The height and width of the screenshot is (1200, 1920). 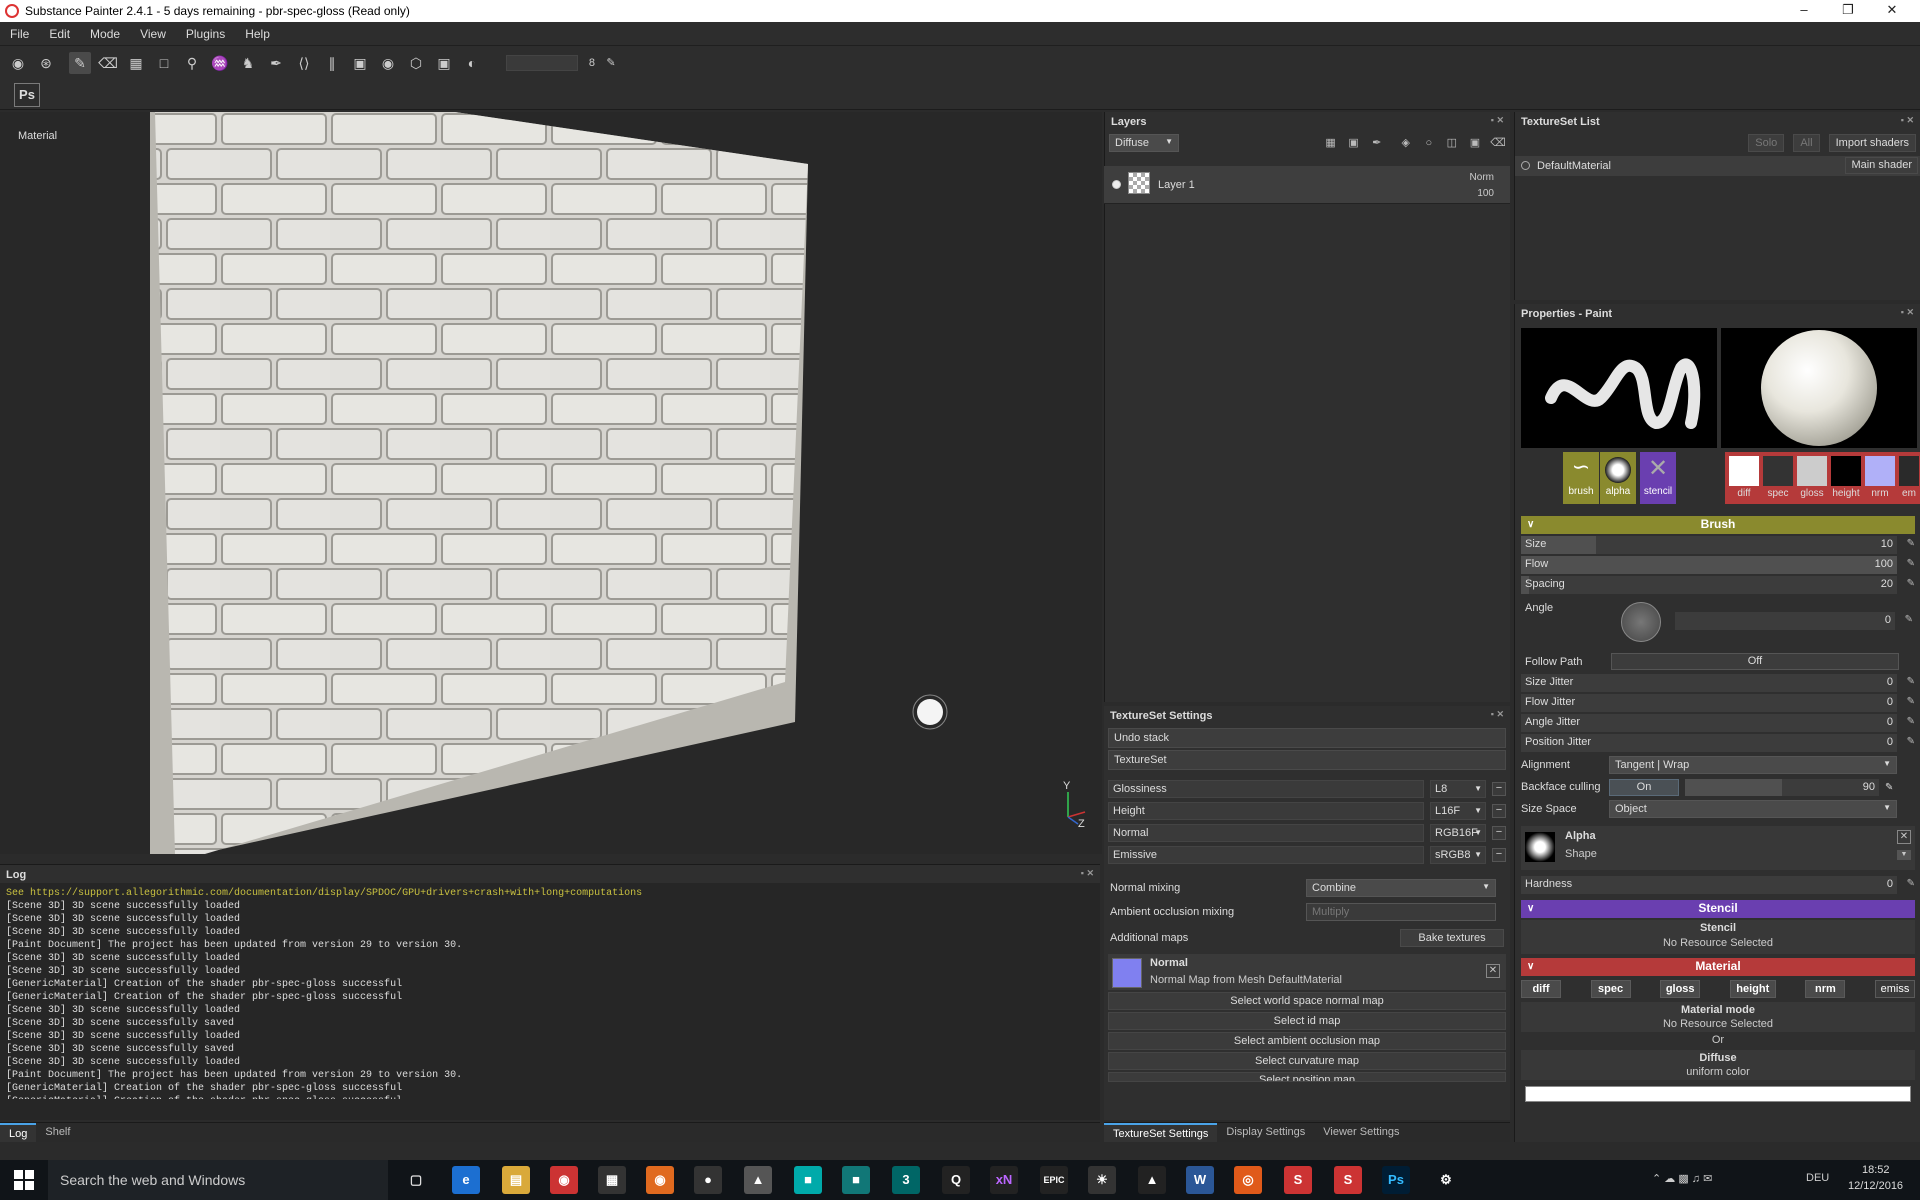 I want to click on tab-viewer-settings: Viewer Settings, so click(x=1361, y=1132).